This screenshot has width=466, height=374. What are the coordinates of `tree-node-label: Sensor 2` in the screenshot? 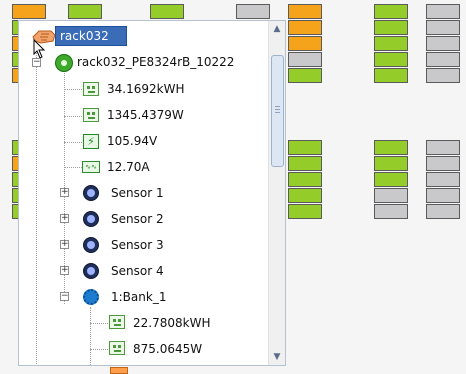 It's located at (137, 219).